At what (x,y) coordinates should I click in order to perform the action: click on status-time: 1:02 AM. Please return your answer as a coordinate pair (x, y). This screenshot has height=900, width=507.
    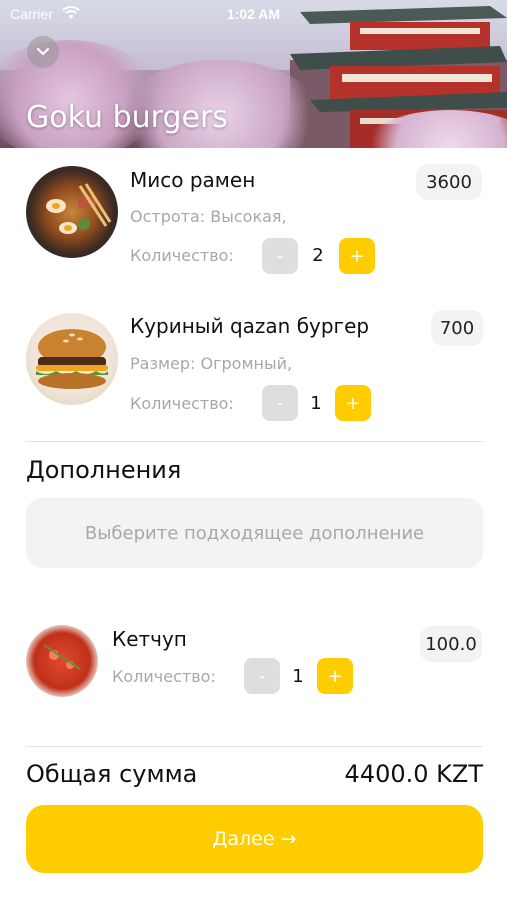
    Looking at the image, I should click on (253, 14).